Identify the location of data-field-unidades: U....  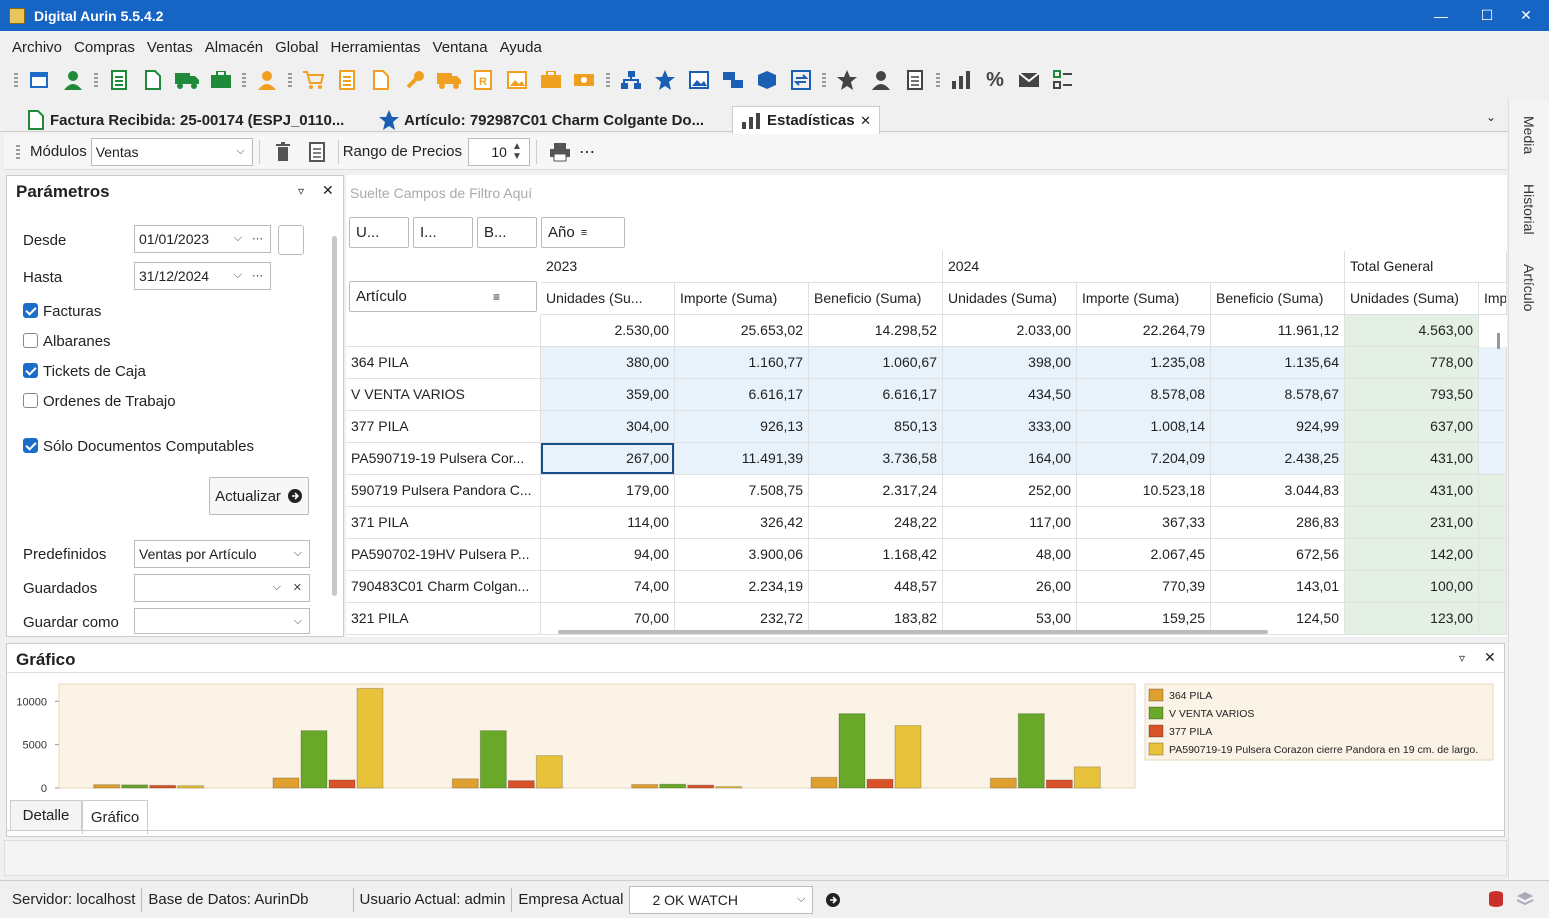
(379, 232).